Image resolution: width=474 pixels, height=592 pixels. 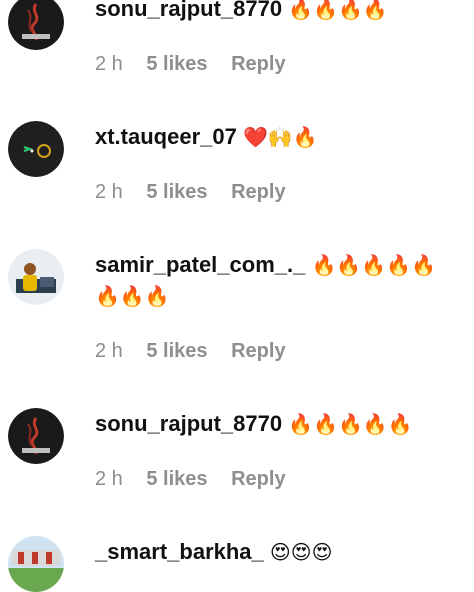 I want to click on comment-text: _smart_barkha_ 😍😍😍, so click(x=281, y=552).